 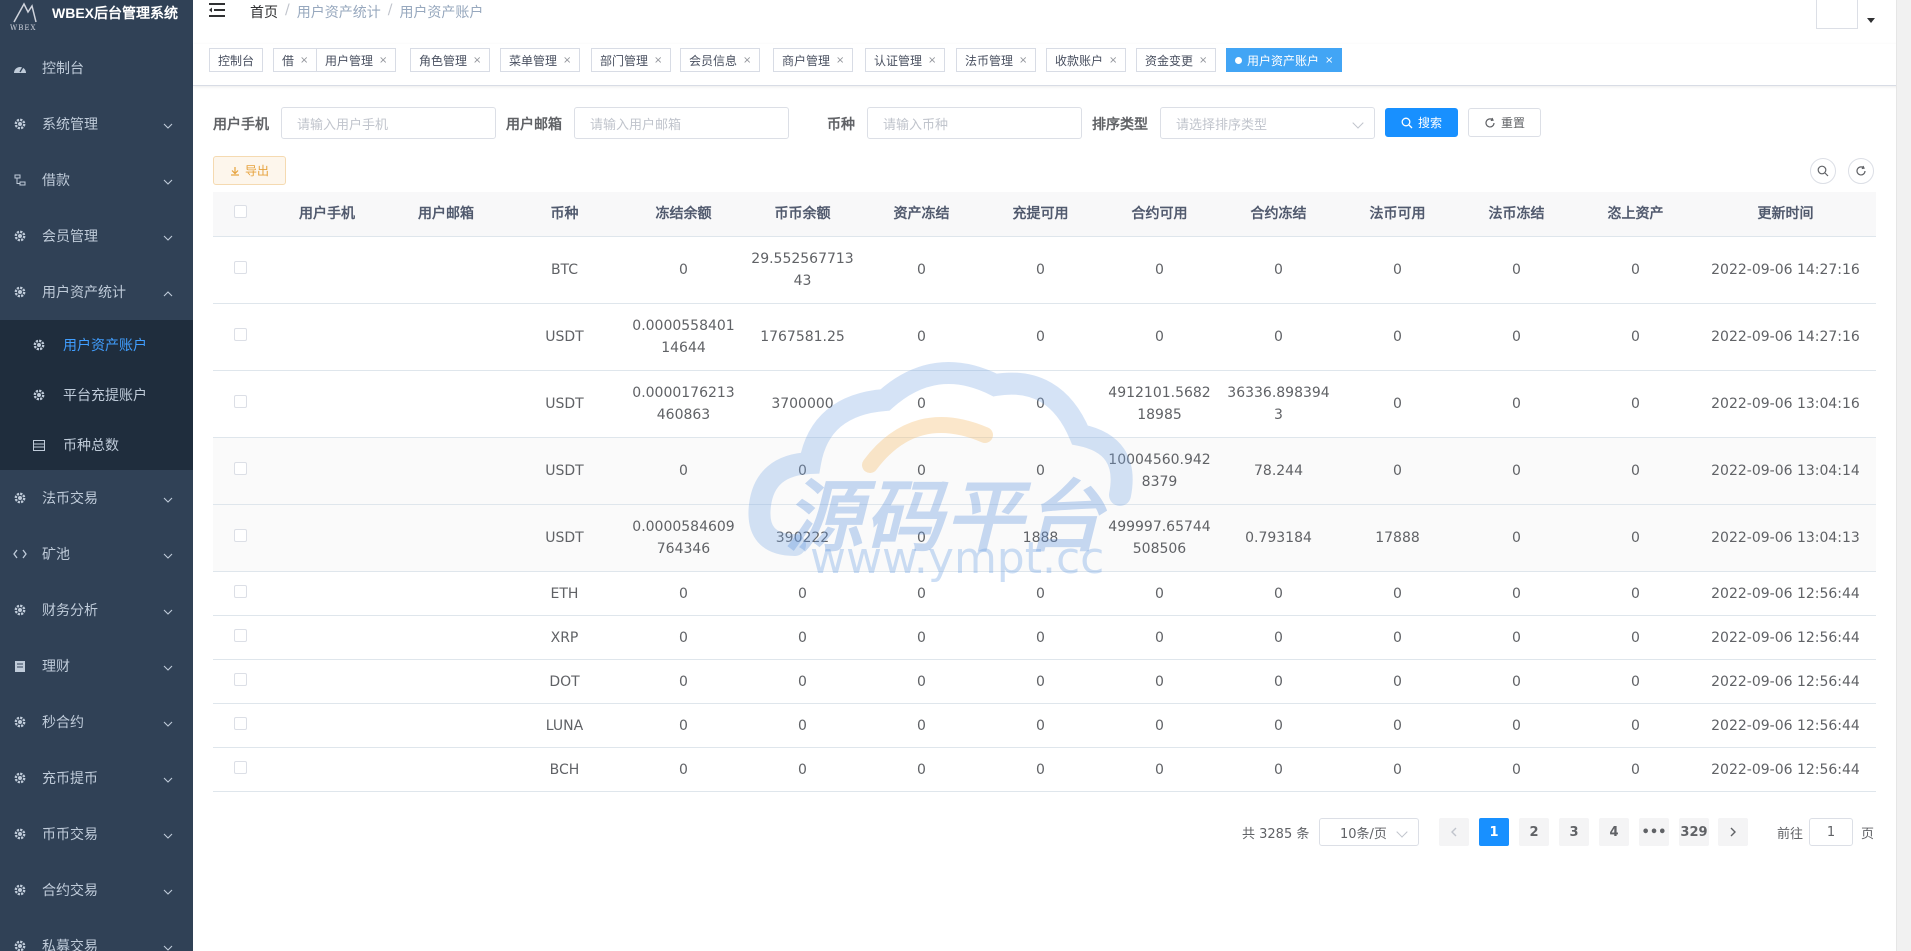 What do you see at coordinates (264, 12) in the screenshot?
I see `breadcrumb-home: 首页` at bounding box center [264, 12].